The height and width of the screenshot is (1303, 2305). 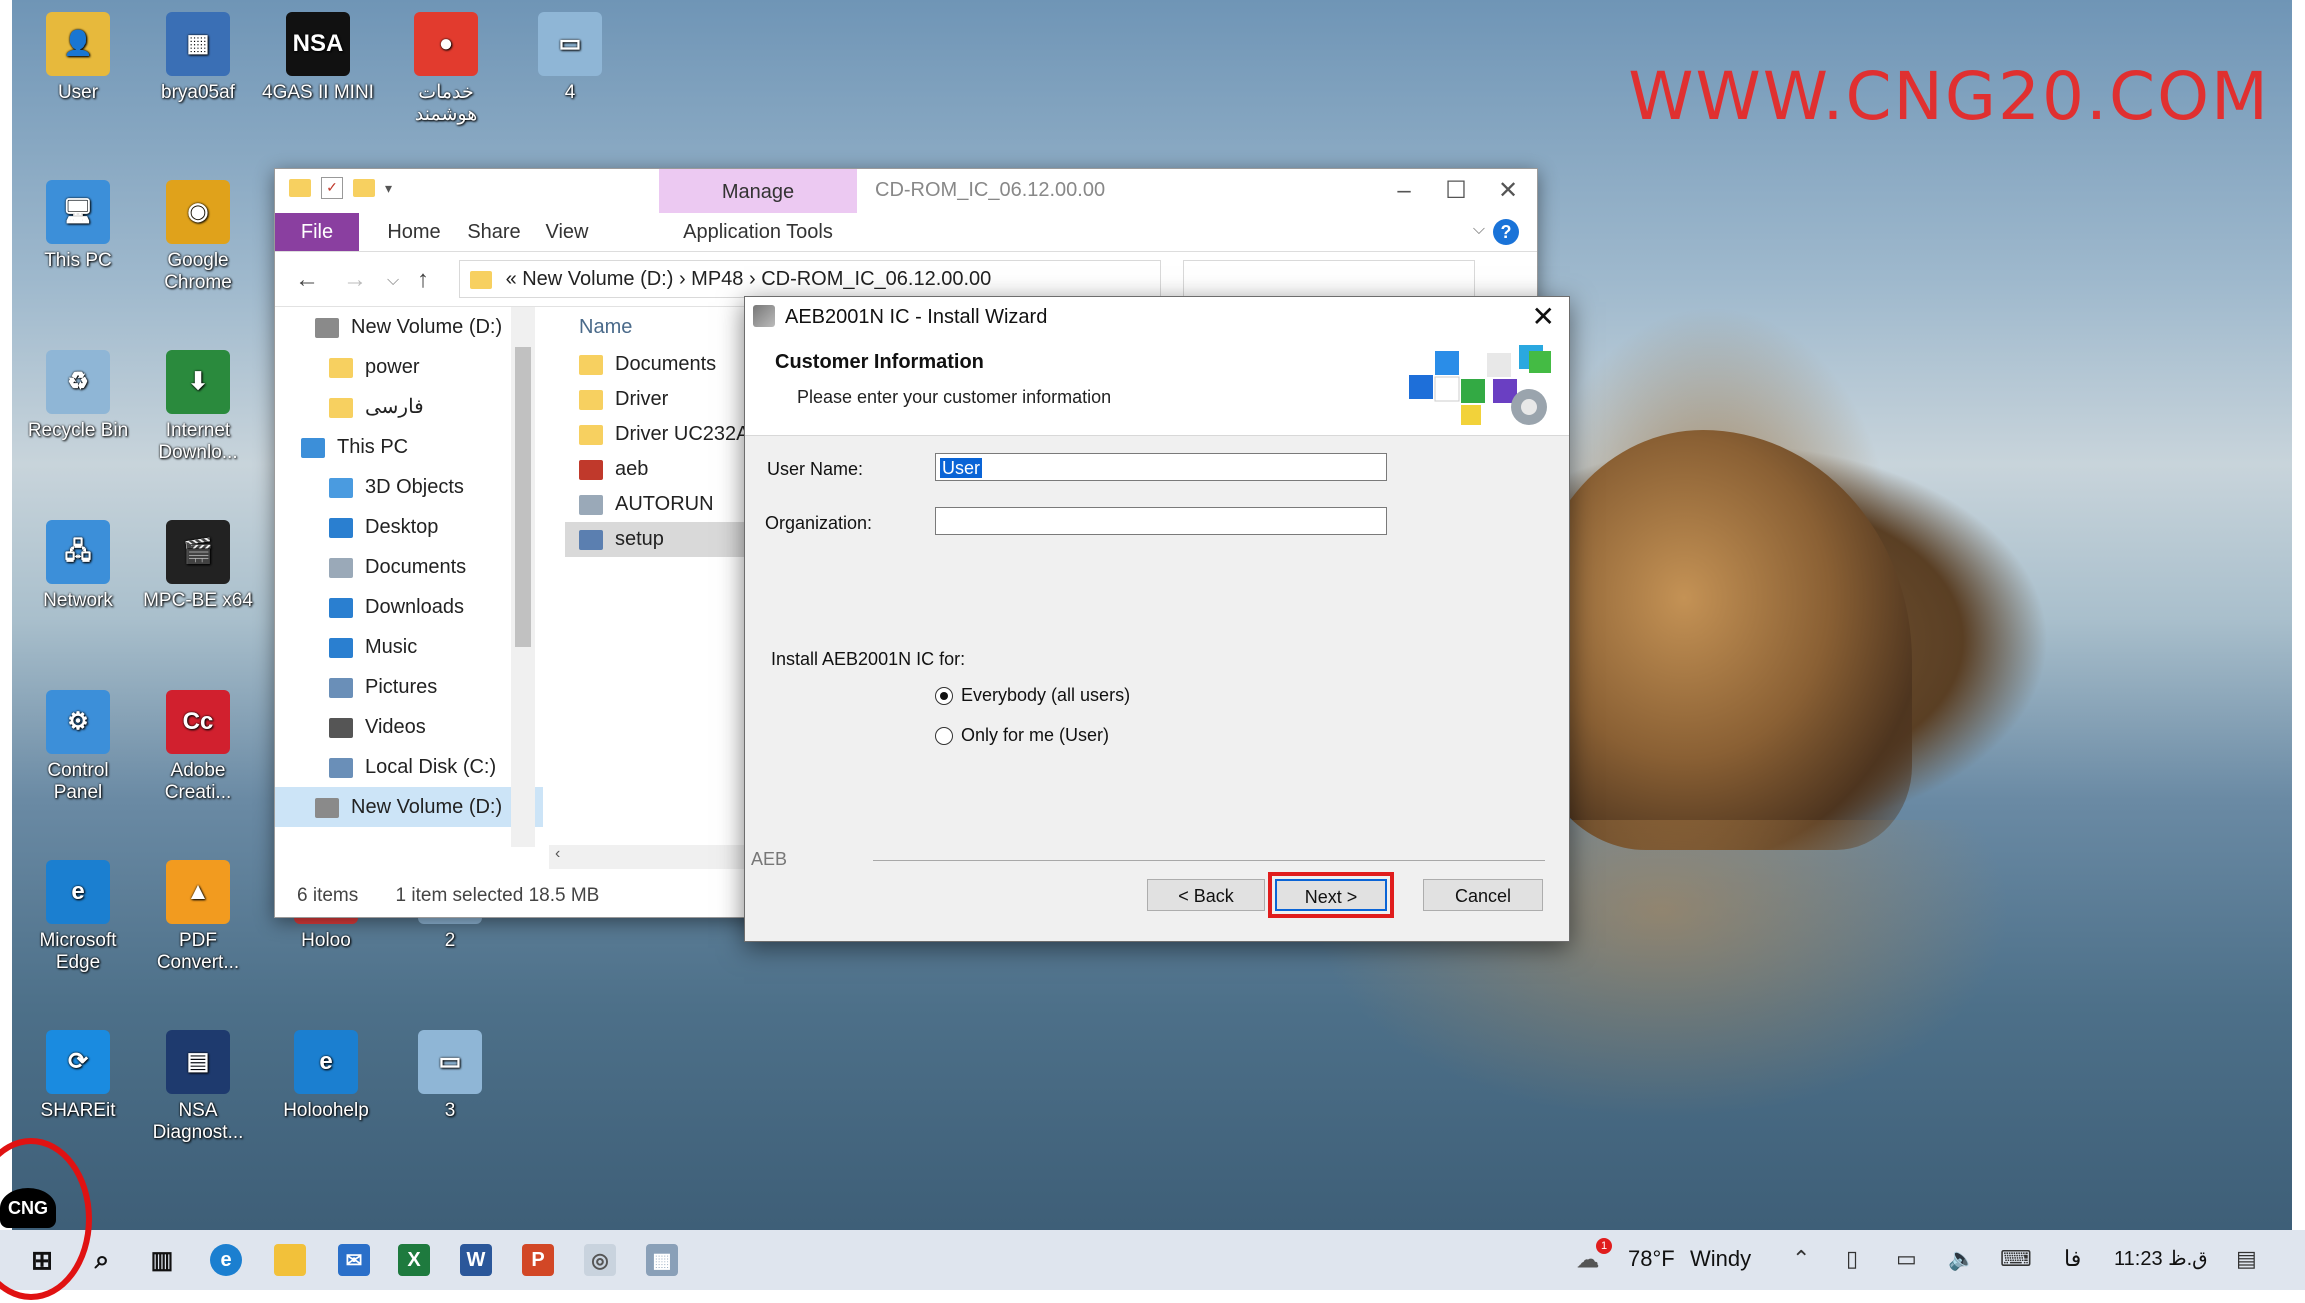 What do you see at coordinates (2161, 1258) in the screenshot?
I see `clock: 11:23 ق.ظ` at bounding box center [2161, 1258].